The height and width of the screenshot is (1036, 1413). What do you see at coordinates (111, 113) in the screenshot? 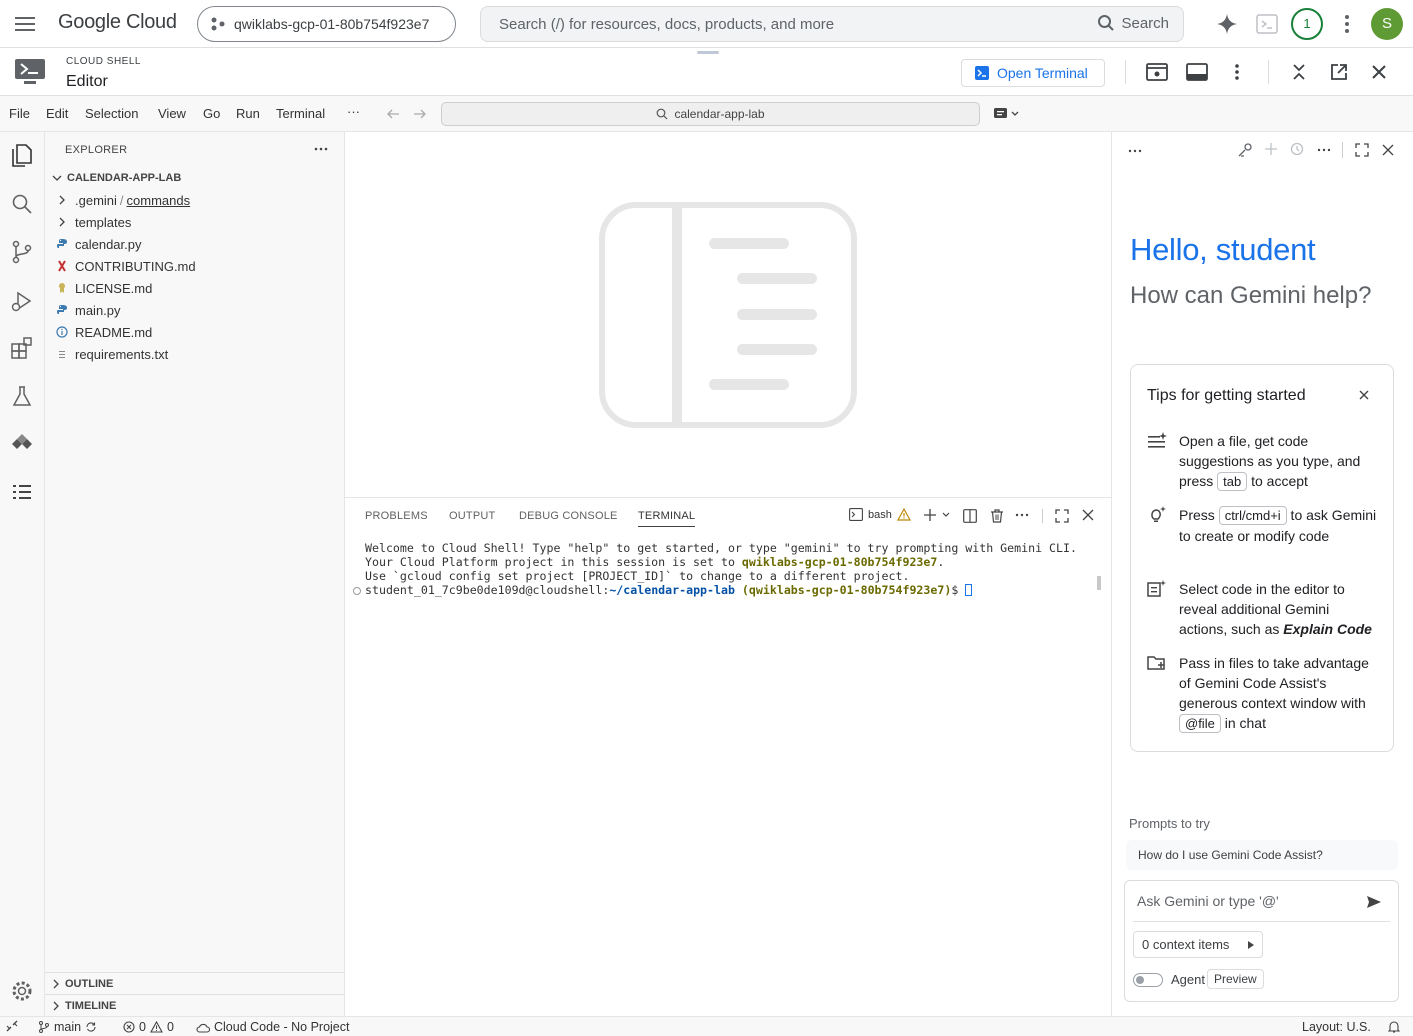
I see `menu-selection: Selection` at bounding box center [111, 113].